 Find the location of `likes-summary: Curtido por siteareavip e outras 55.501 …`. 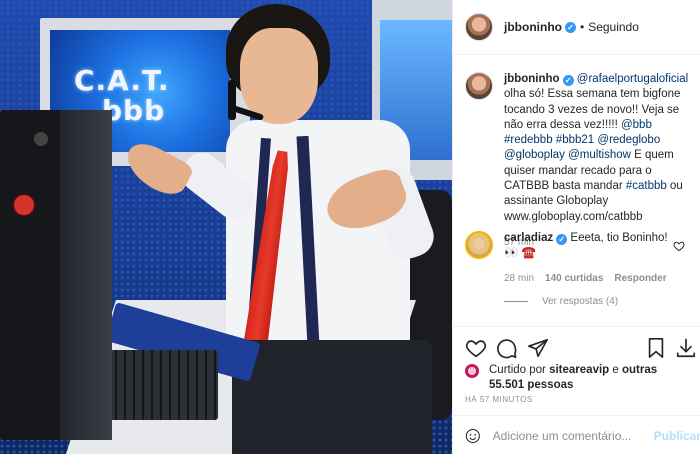

likes-summary: Curtido por siteareavip e outras 55.501 … is located at coordinates (580, 377).